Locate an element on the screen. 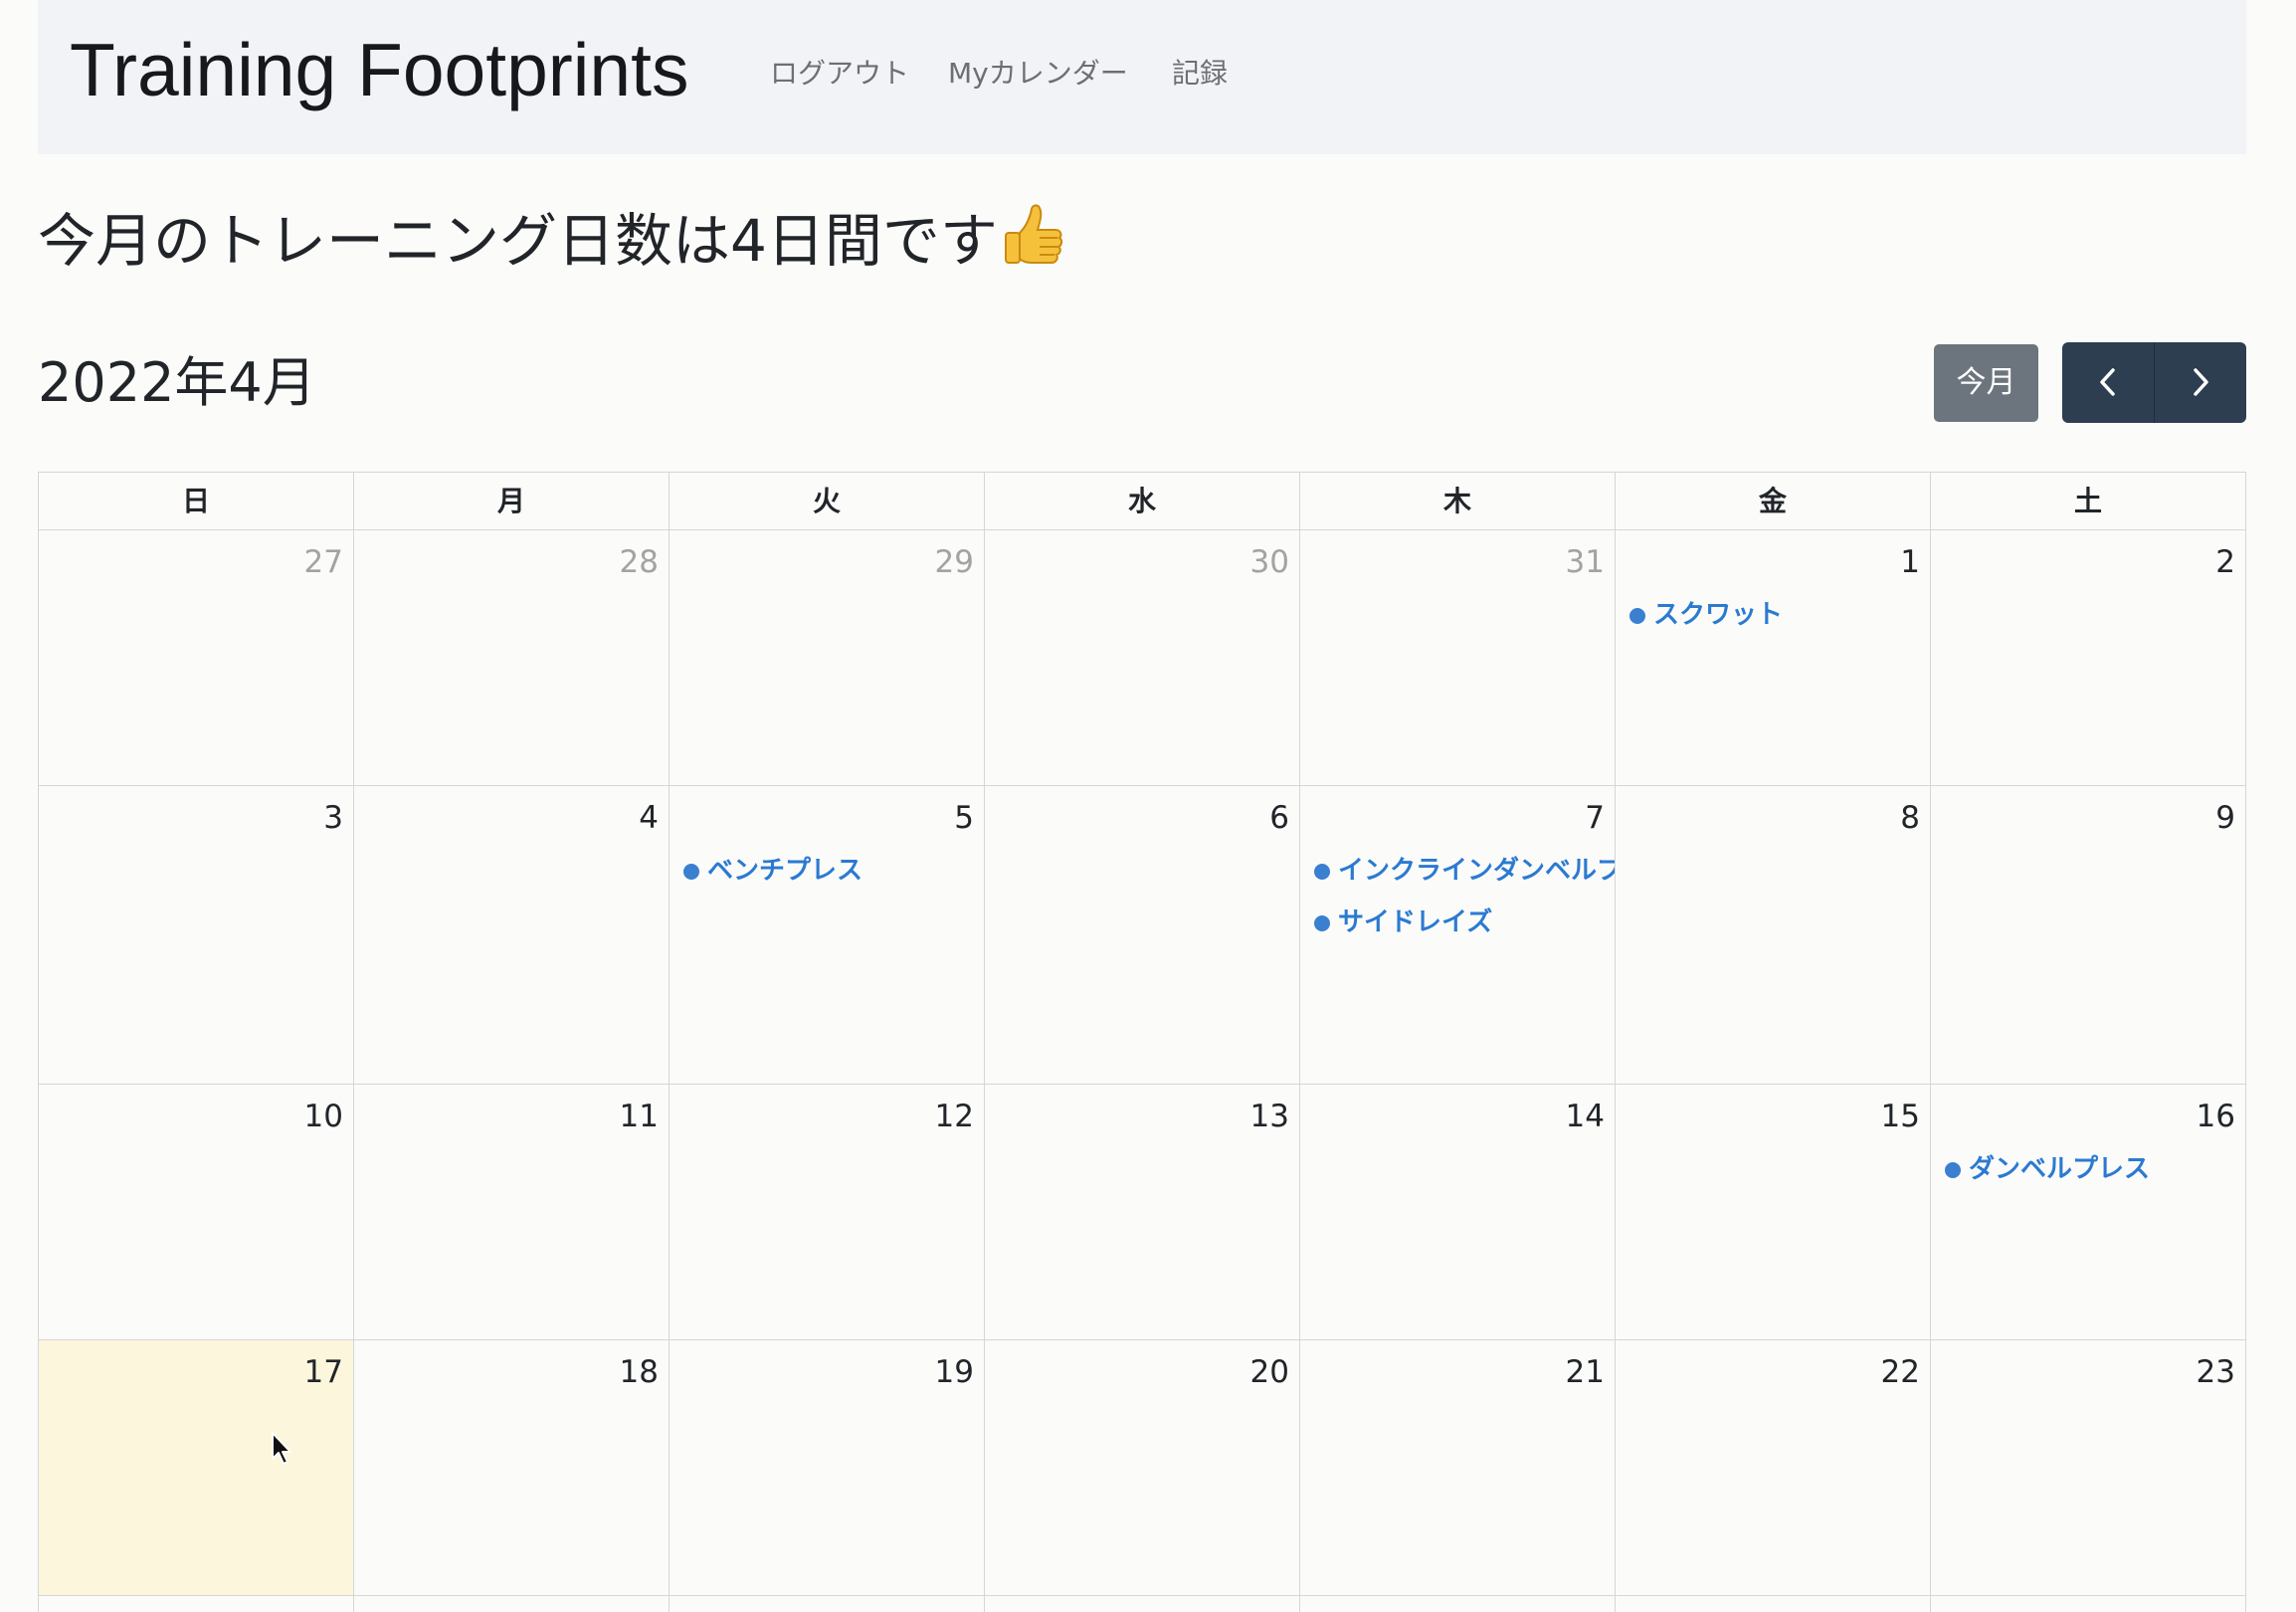  day-cell: 3 is located at coordinates (197, 935).